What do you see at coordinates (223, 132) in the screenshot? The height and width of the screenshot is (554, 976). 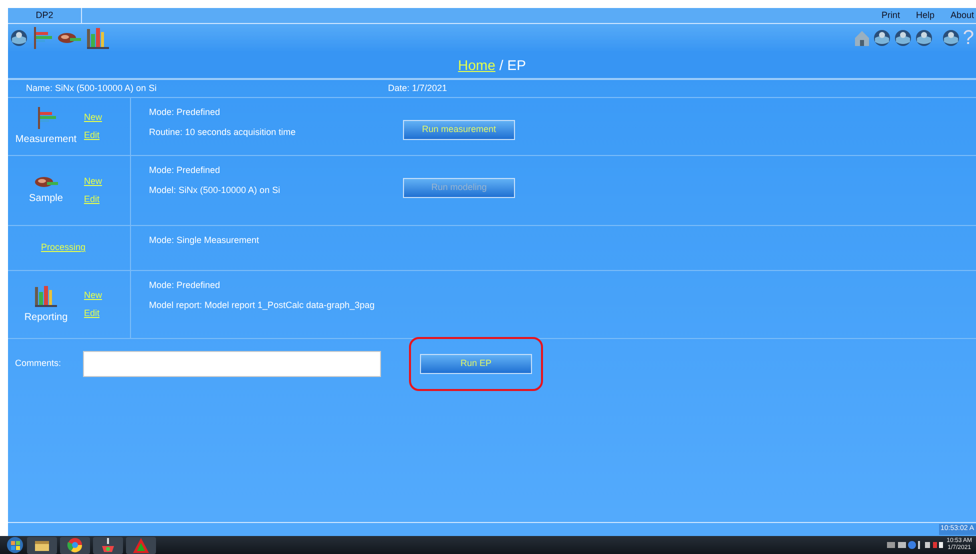 I see `section-detail: Routine: 10 seconds acquisition time` at bounding box center [223, 132].